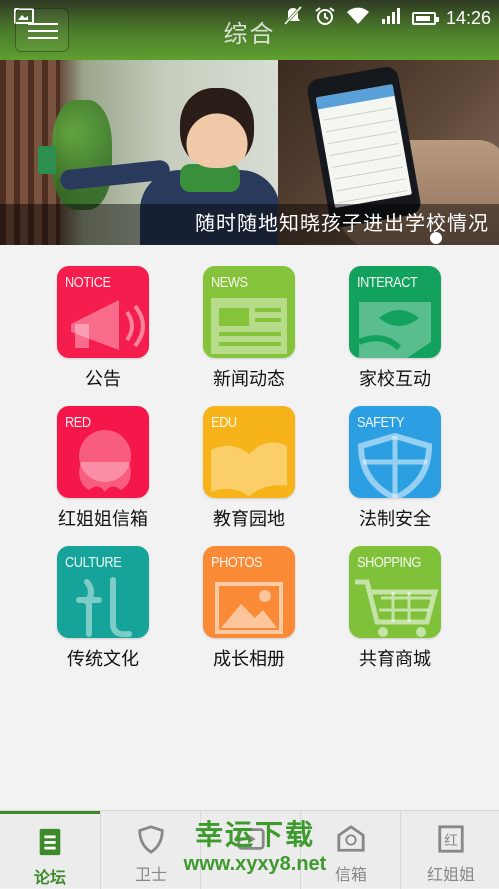 The width and height of the screenshot is (499, 889). I want to click on grid-tile: SHOPPING, so click(395, 592).